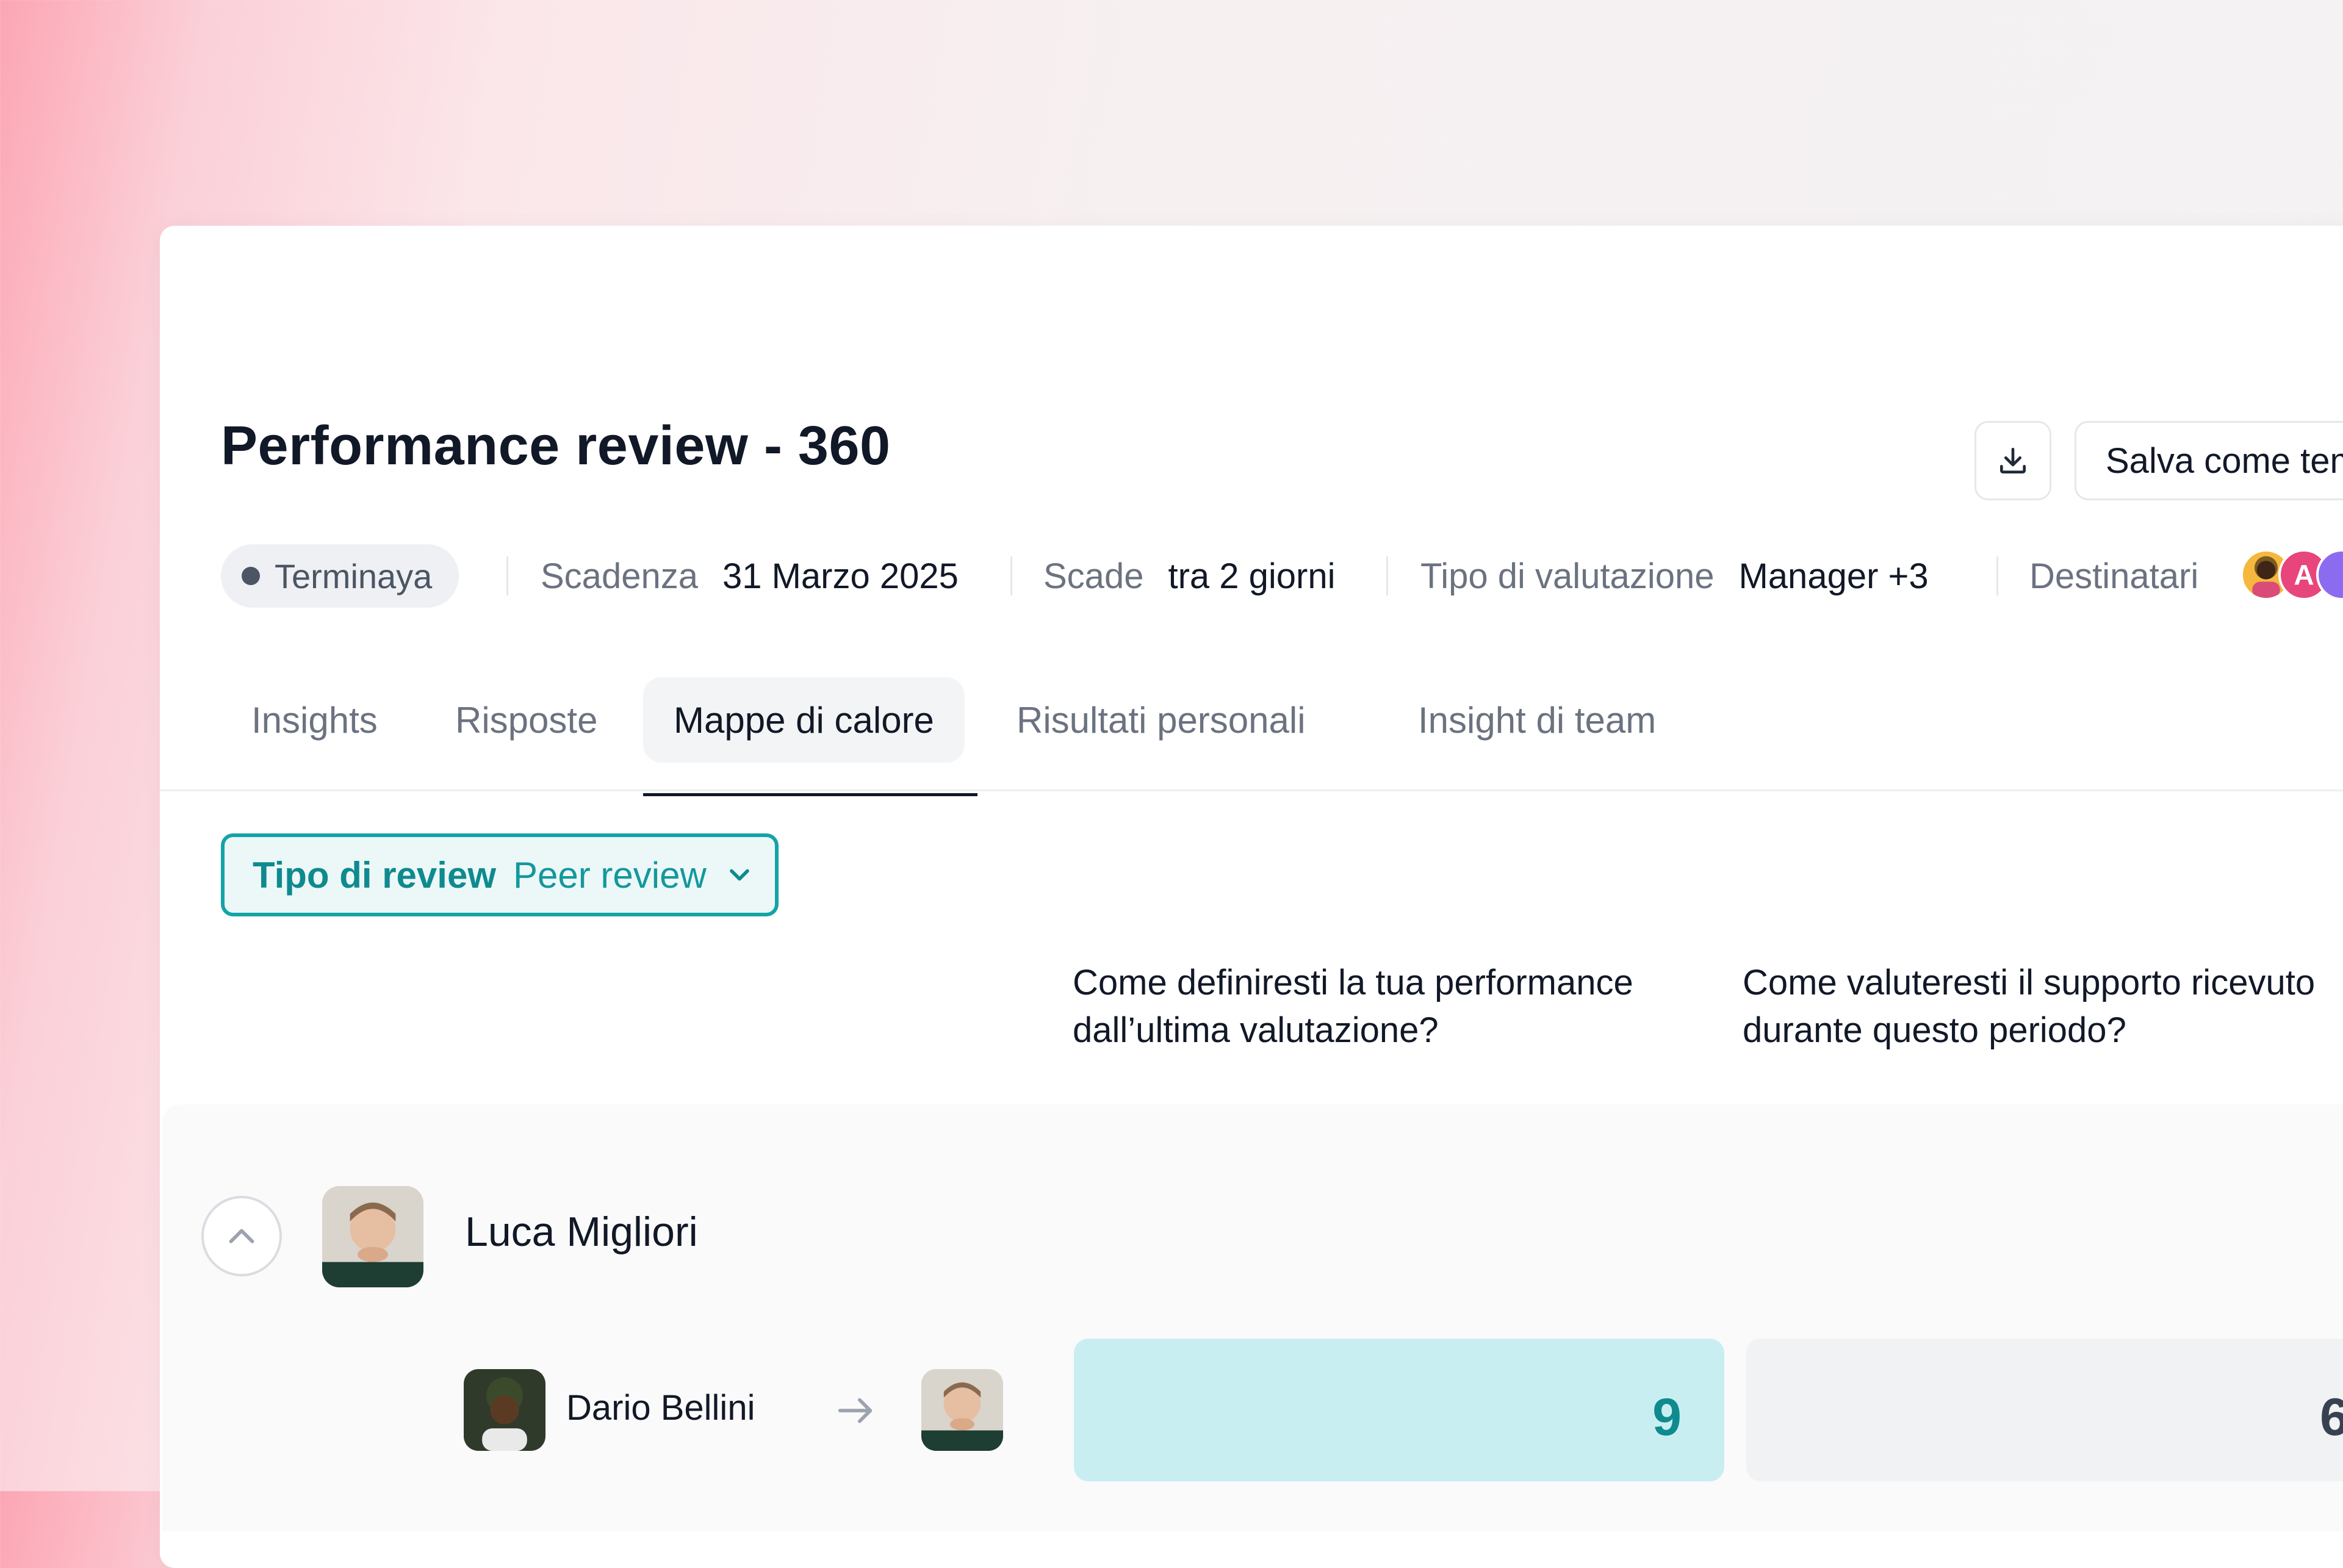 The height and width of the screenshot is (1568, 2343). Describe the element at coordinates (619, 576) in the screenshot. I see `deadline-label: Scadenza` at that location.